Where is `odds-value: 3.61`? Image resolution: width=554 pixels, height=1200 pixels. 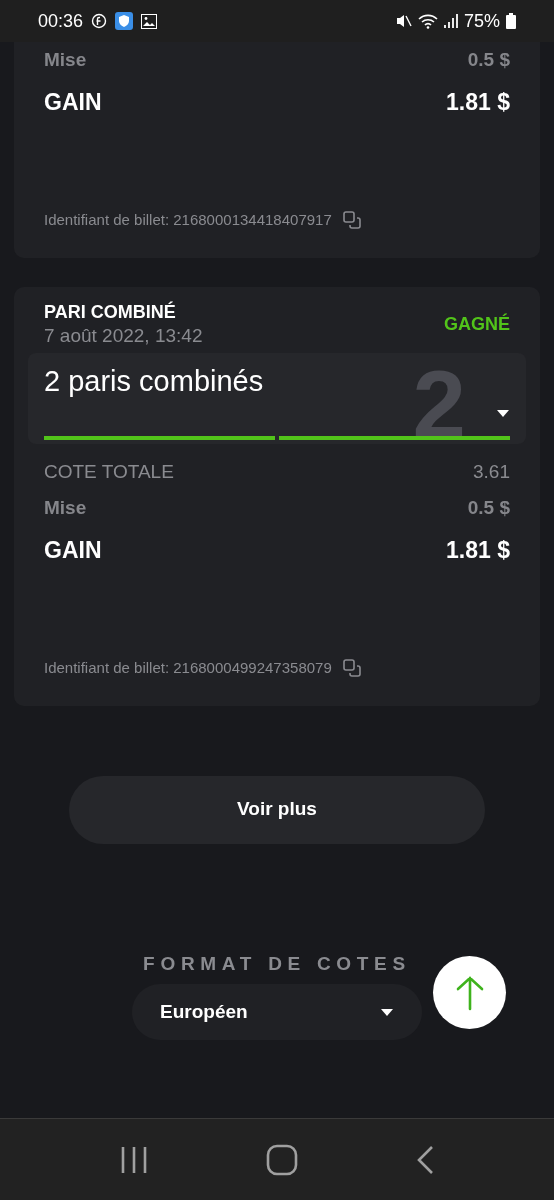
odds-value: 3.61 is located at coordinates (491, 471).